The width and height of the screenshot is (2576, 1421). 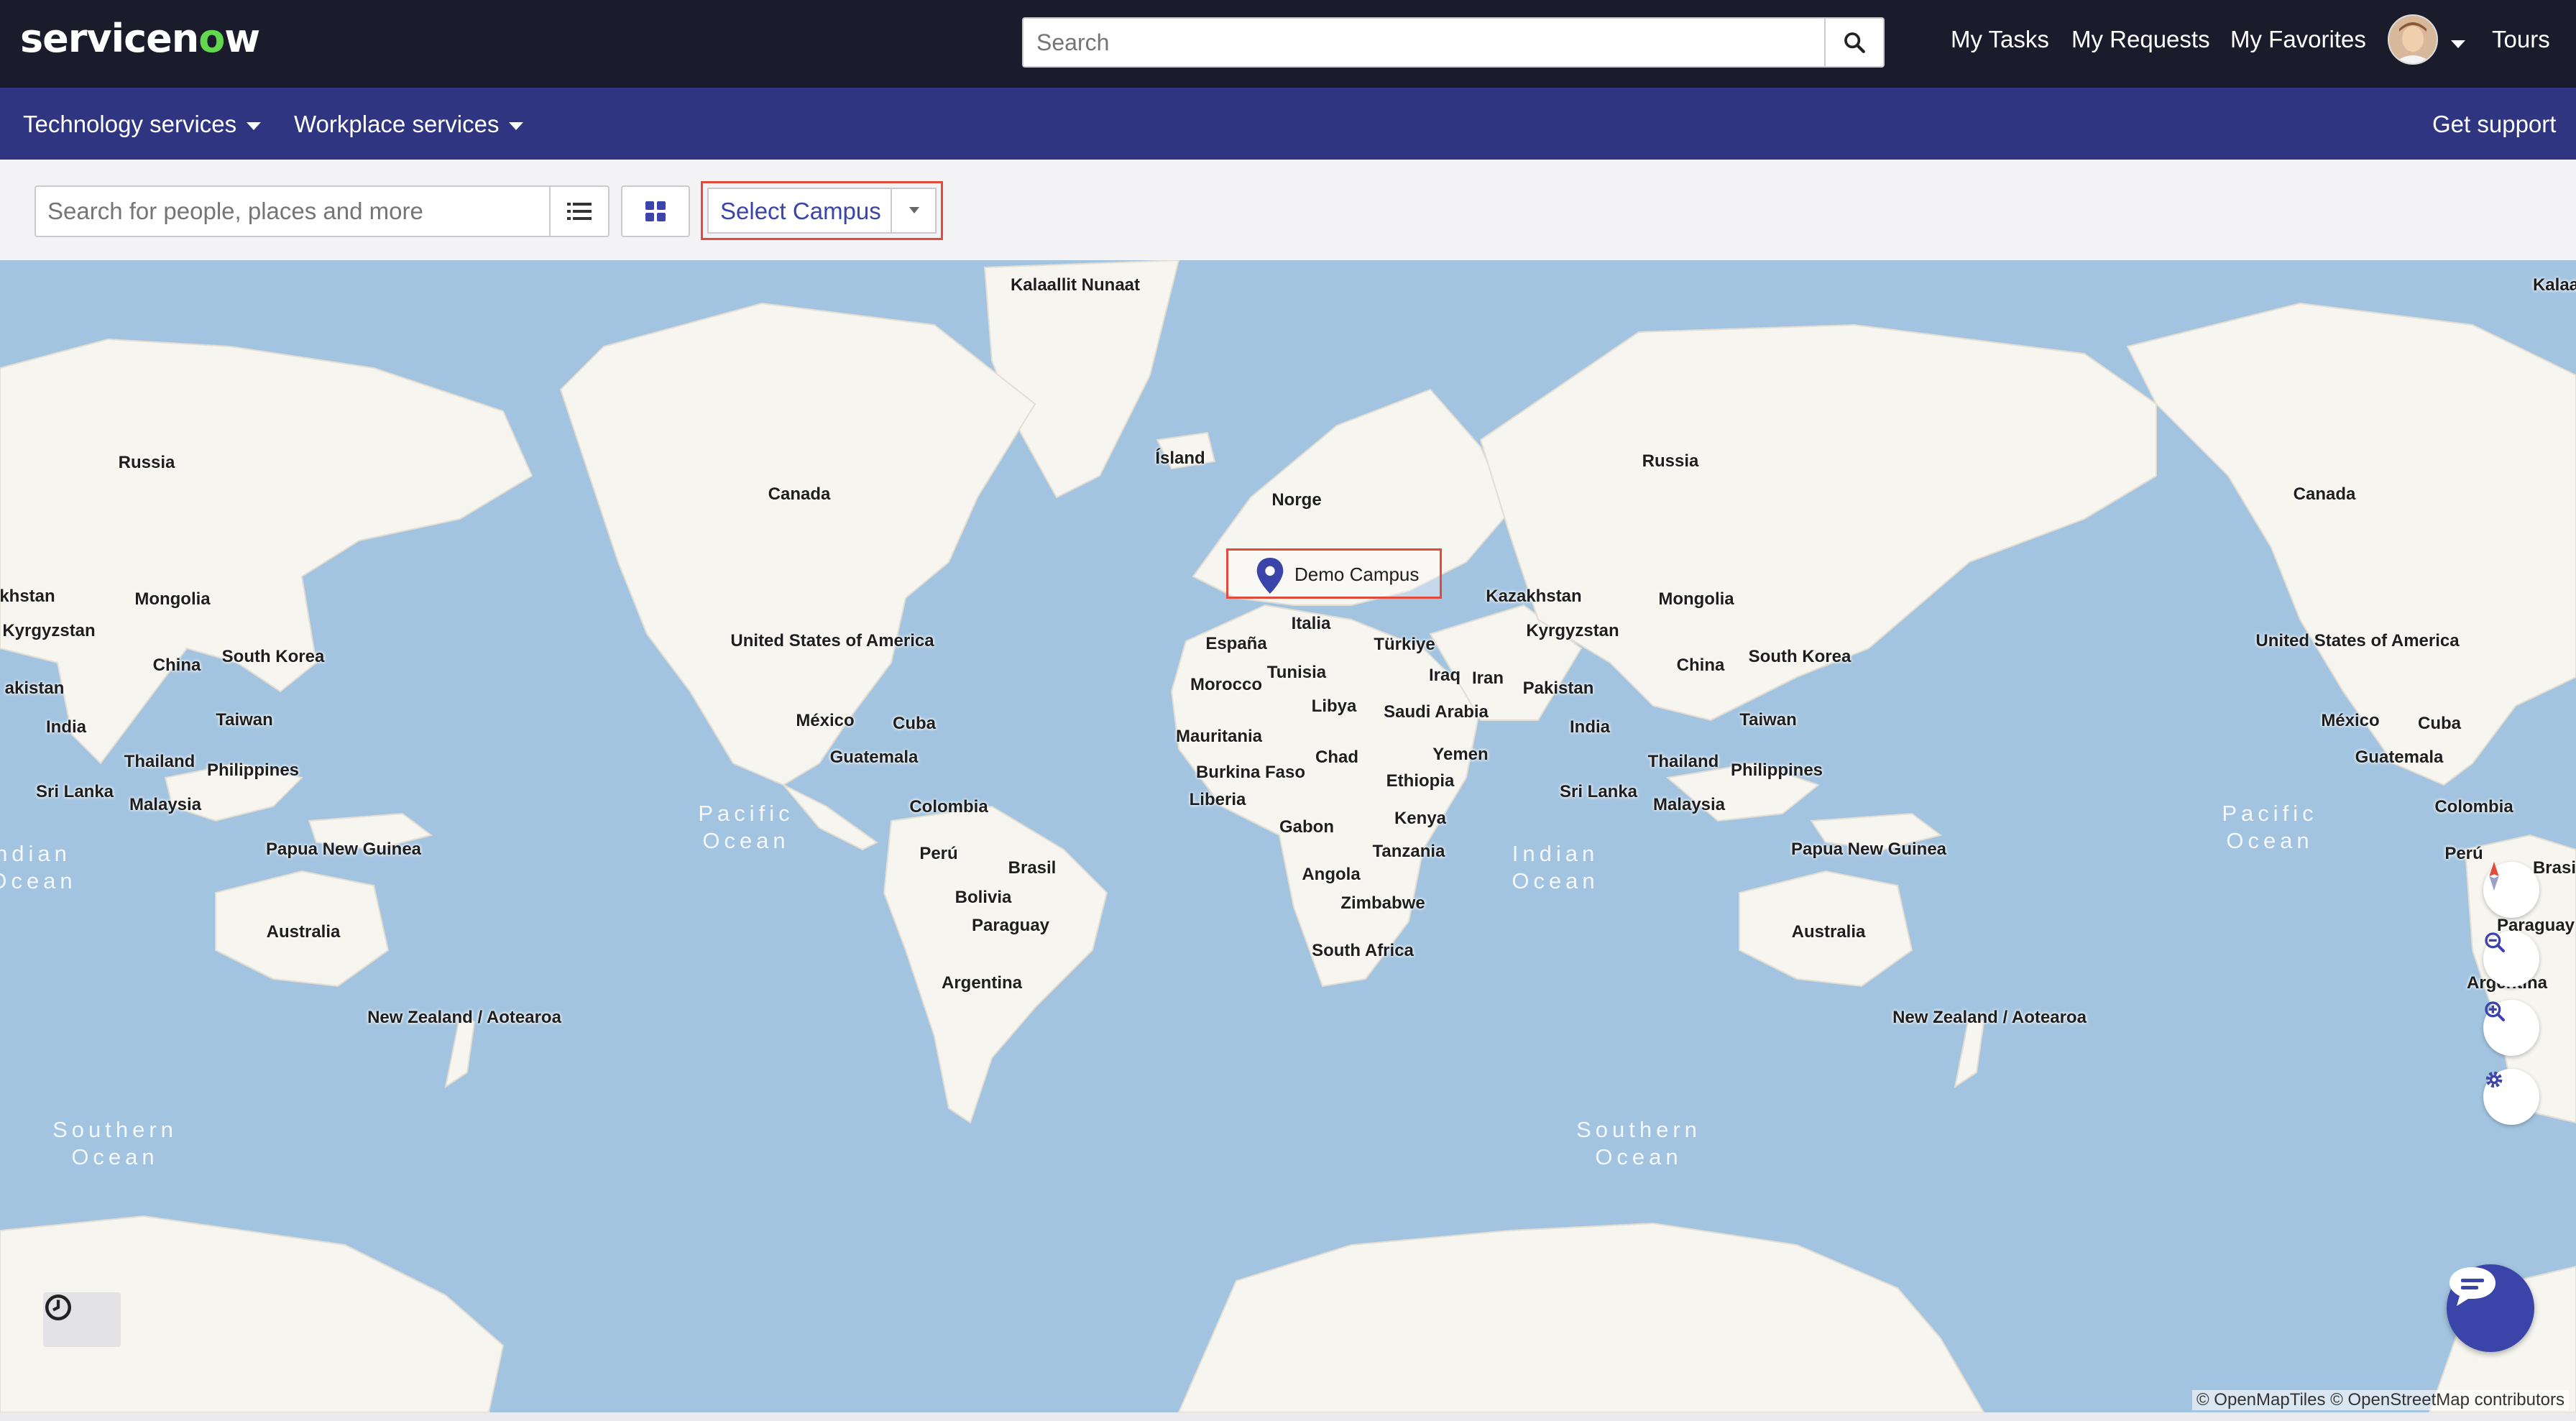 I want to click on map-label: Saudi Arabia, so click(x=1436, y=712).